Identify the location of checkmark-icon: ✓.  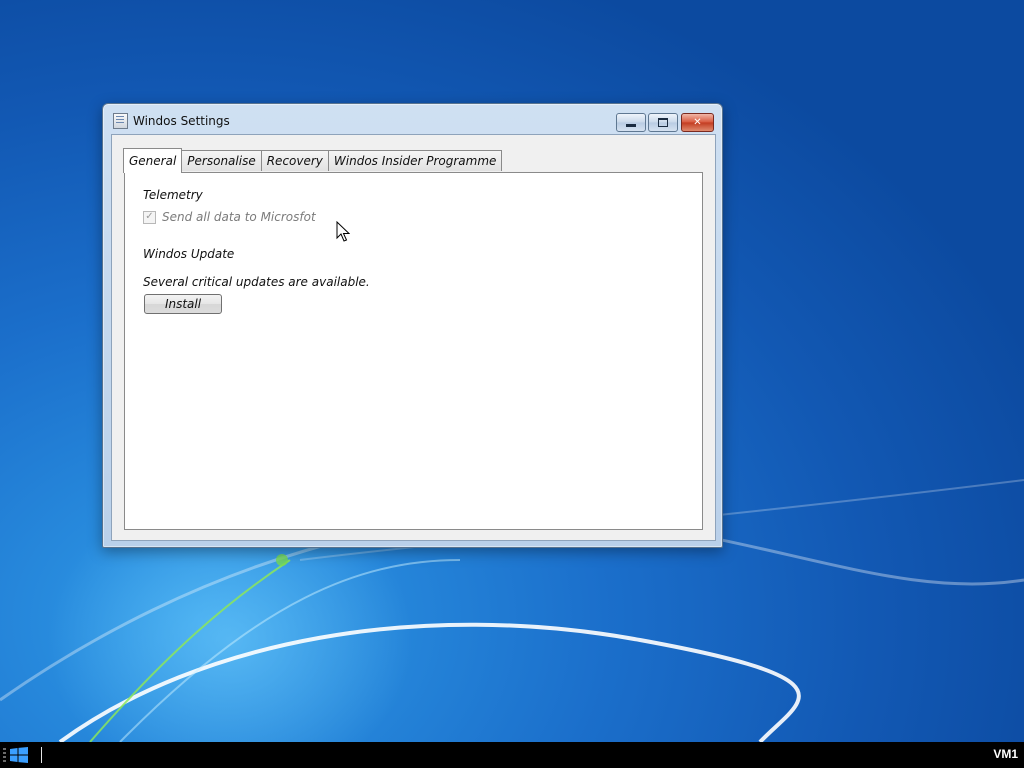
(149, 216).